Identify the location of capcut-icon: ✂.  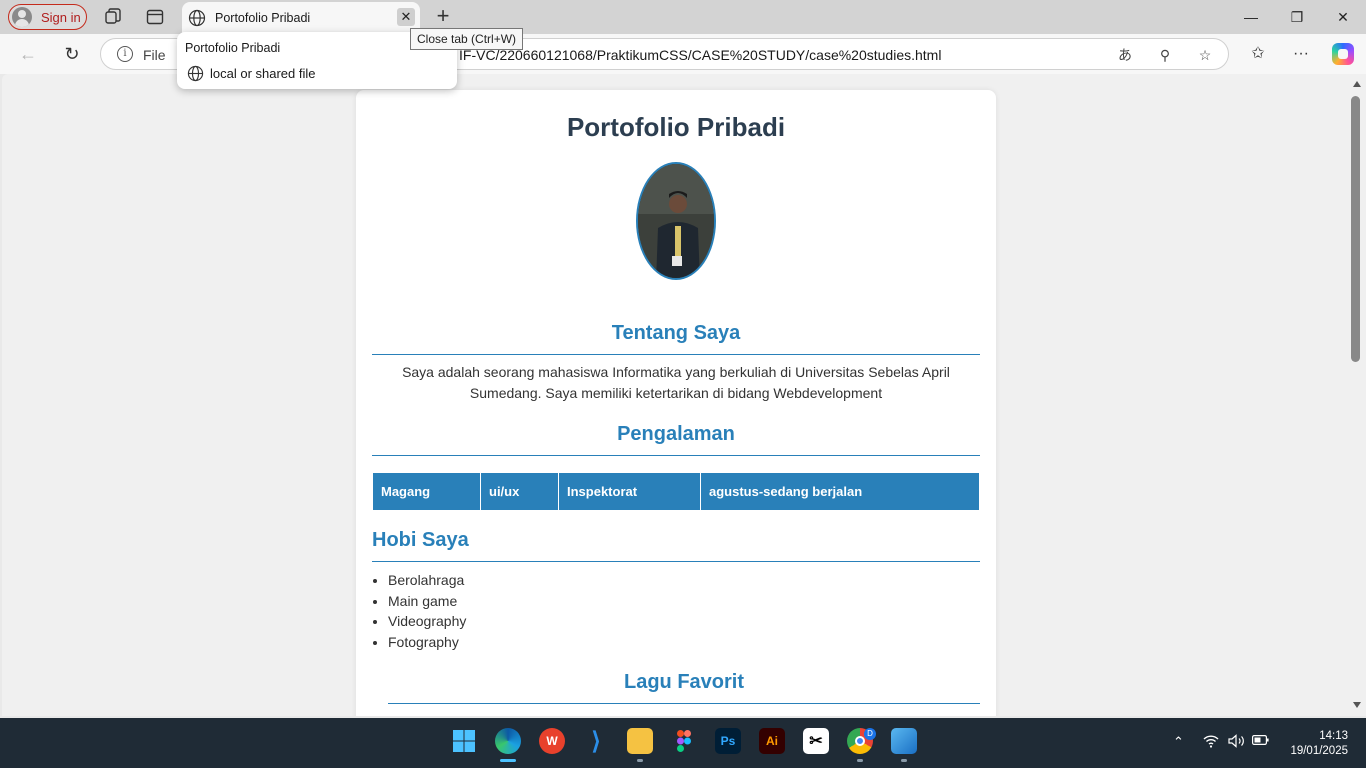
(816, 741).